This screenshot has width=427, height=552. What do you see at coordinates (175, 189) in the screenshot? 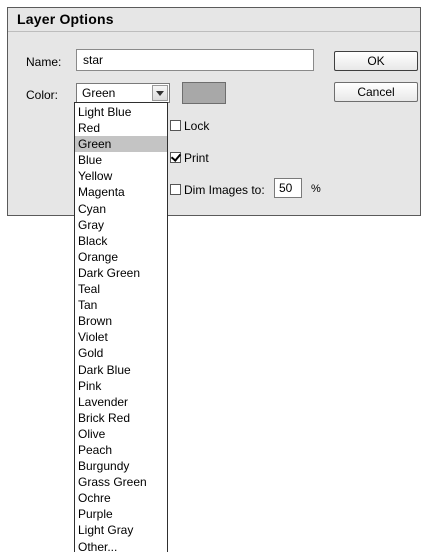
I see `dim-images-checkbox` at bounding box center [175, 189].